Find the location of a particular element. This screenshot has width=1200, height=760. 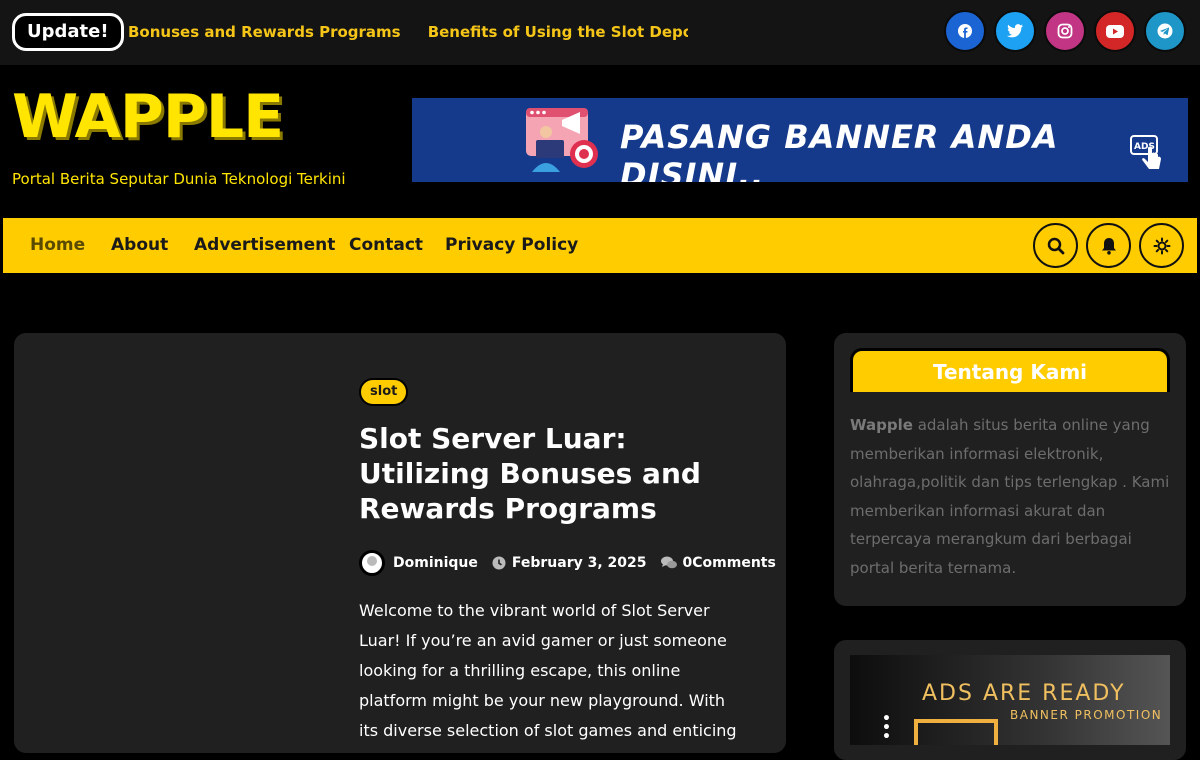

site-logo: WAPPLE is located at coordinates (148, 117).